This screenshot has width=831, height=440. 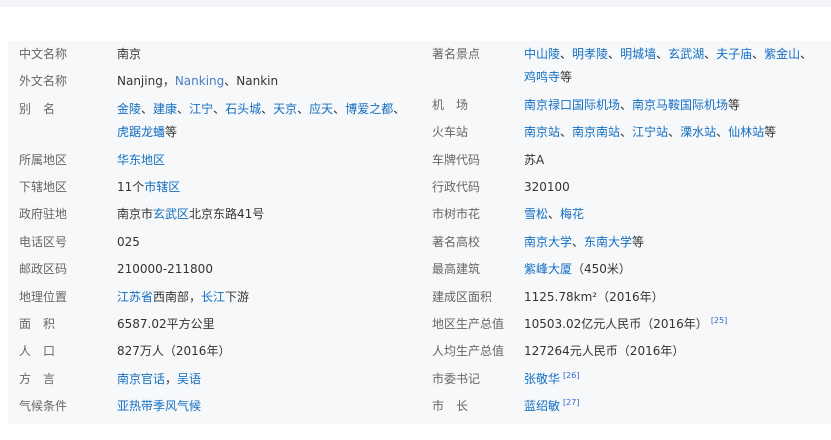 I want to click on reference-link: [25], so click(x=719, y=320).